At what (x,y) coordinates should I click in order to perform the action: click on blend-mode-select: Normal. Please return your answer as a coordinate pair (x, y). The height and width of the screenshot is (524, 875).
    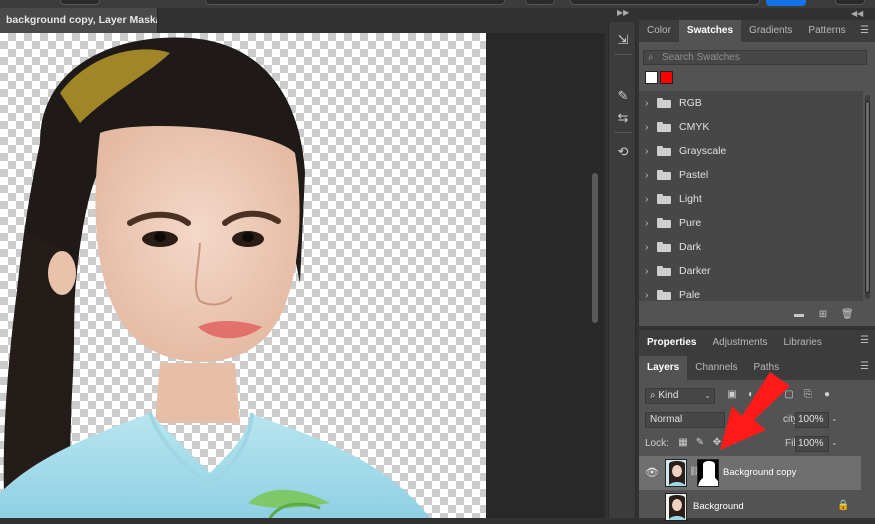
    Looking at the image, I should click on (685, 420).